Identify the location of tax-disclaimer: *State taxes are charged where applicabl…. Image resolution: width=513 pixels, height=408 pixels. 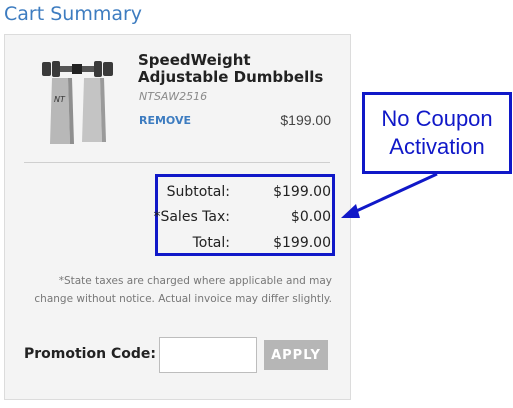
(178, 290).